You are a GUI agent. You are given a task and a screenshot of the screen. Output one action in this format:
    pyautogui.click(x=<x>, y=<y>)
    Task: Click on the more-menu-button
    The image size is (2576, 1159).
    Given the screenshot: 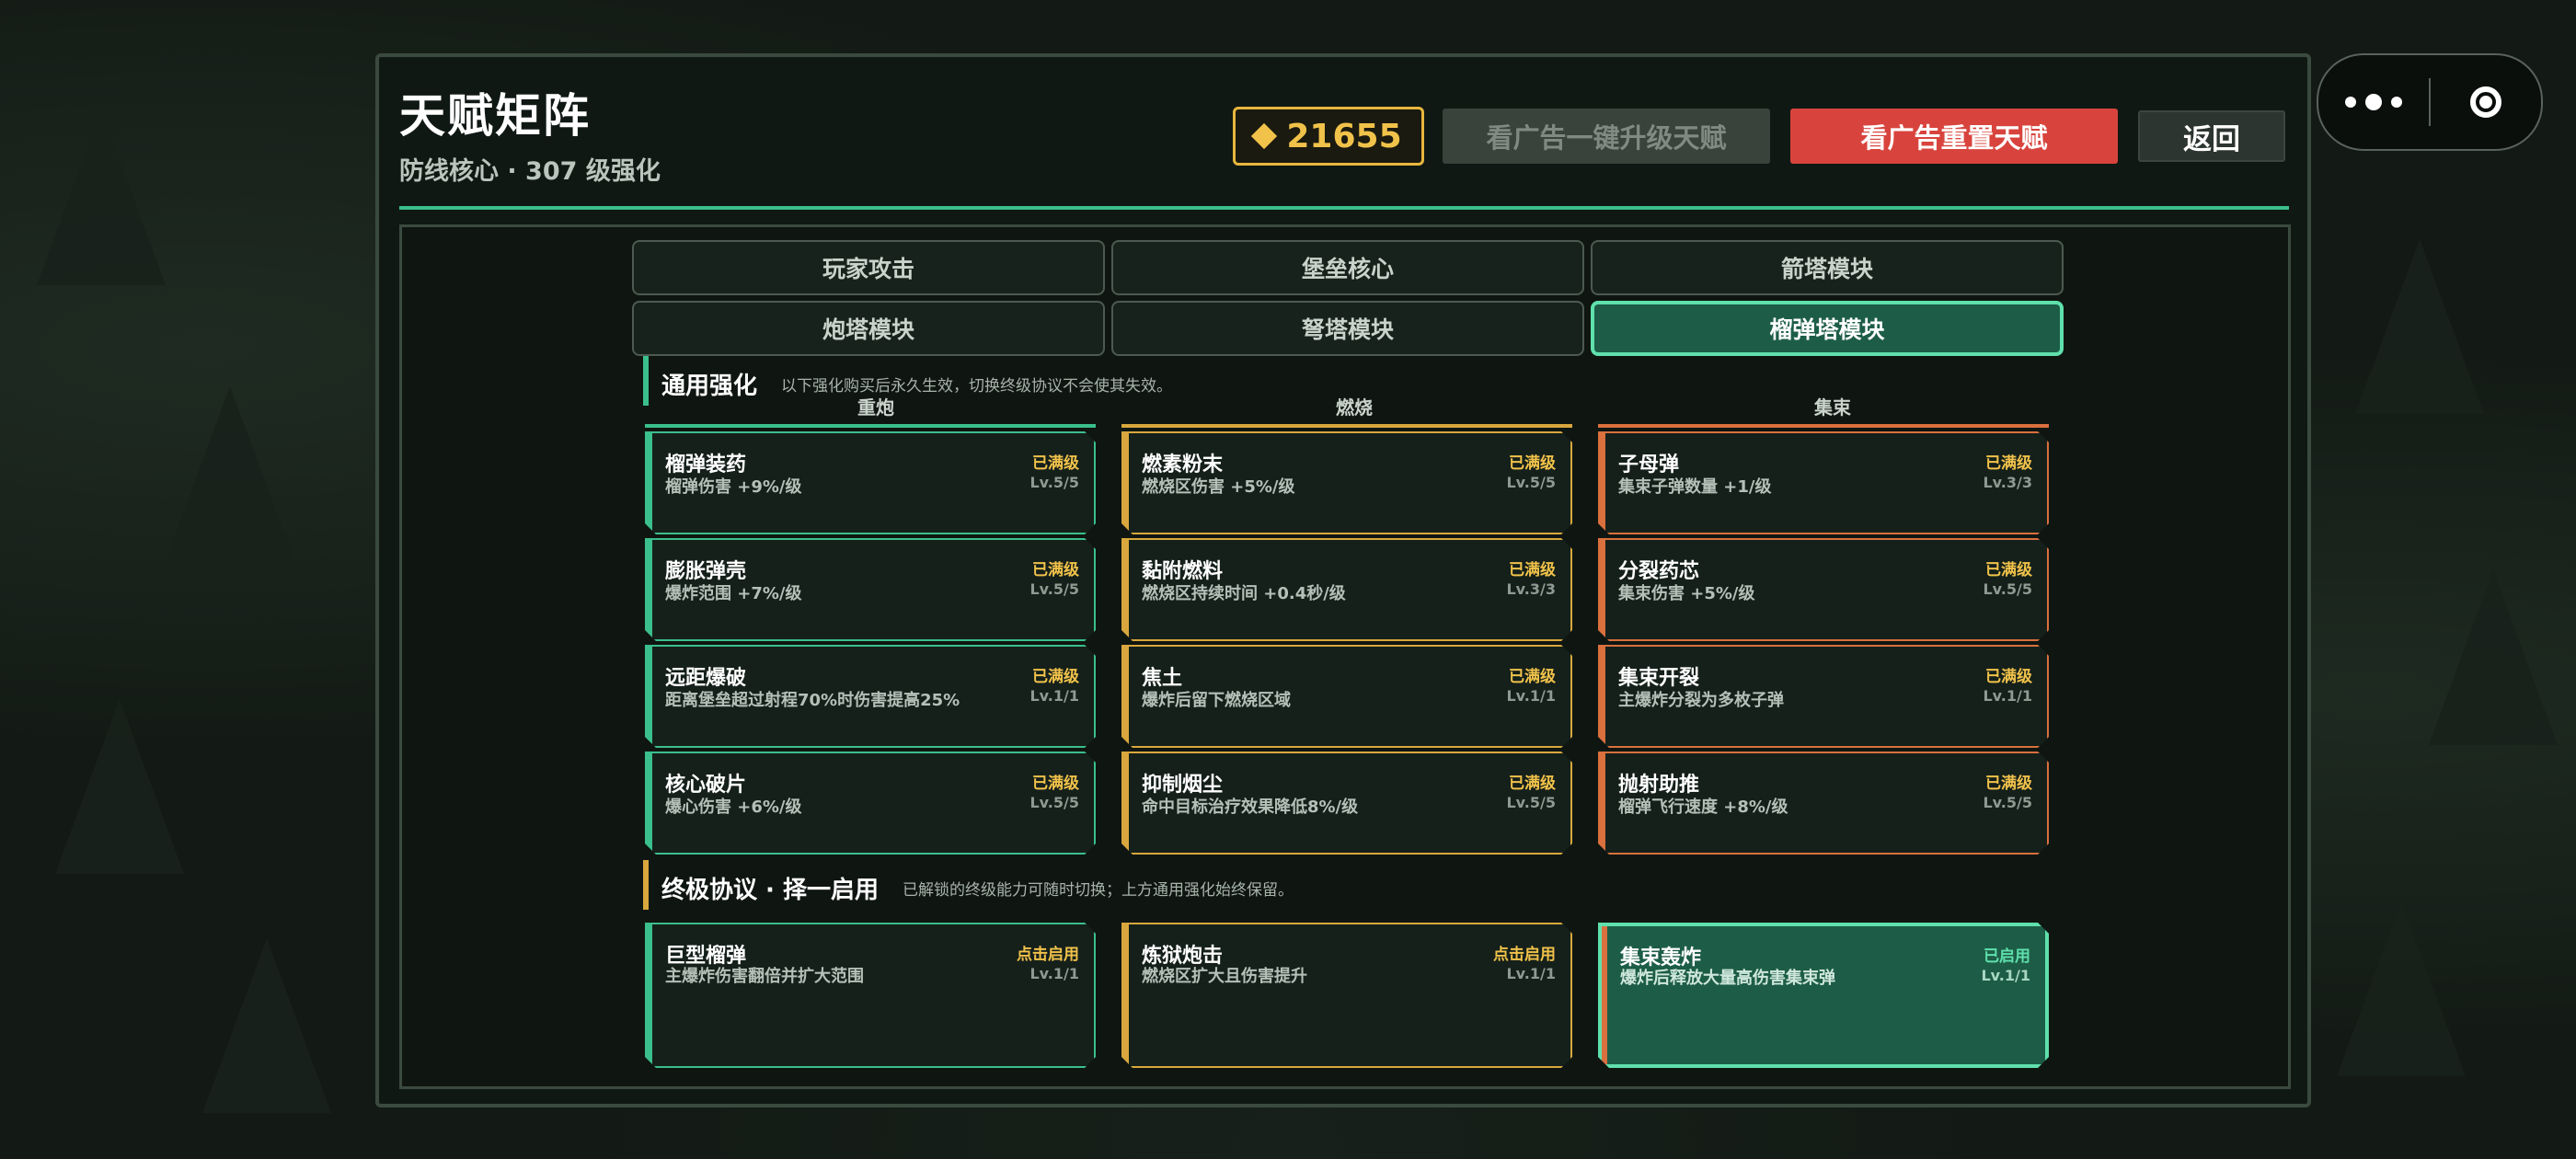 What is the action you would take?
    pyautogui.click(x=2373, y=102)
    